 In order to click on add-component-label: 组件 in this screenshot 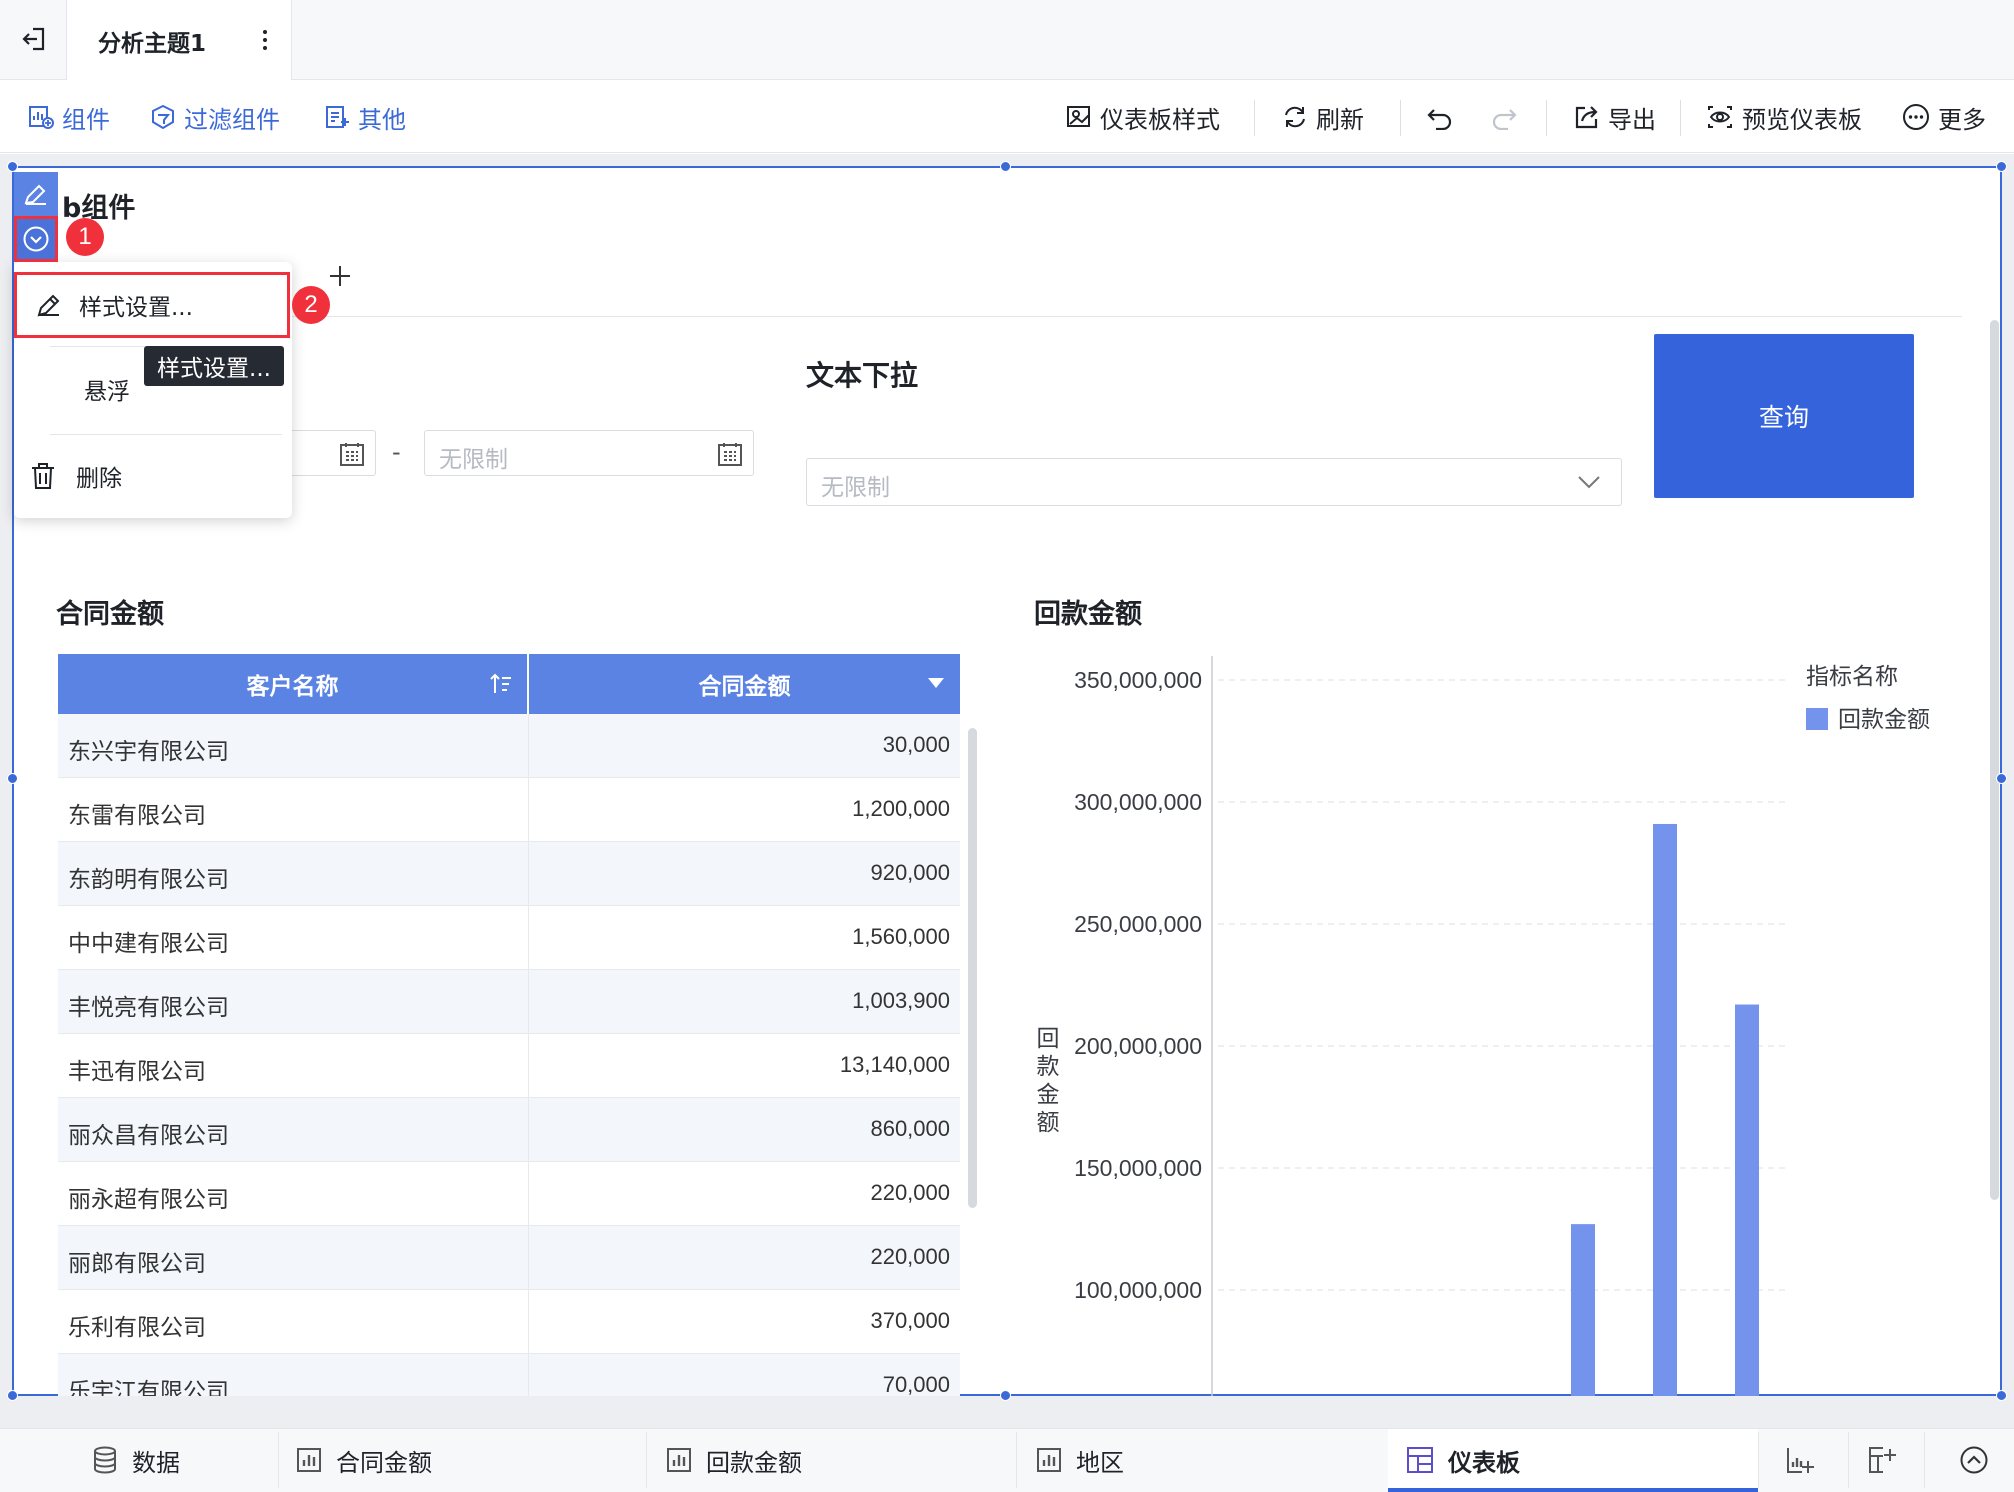, I will do `click(86, 119)`.